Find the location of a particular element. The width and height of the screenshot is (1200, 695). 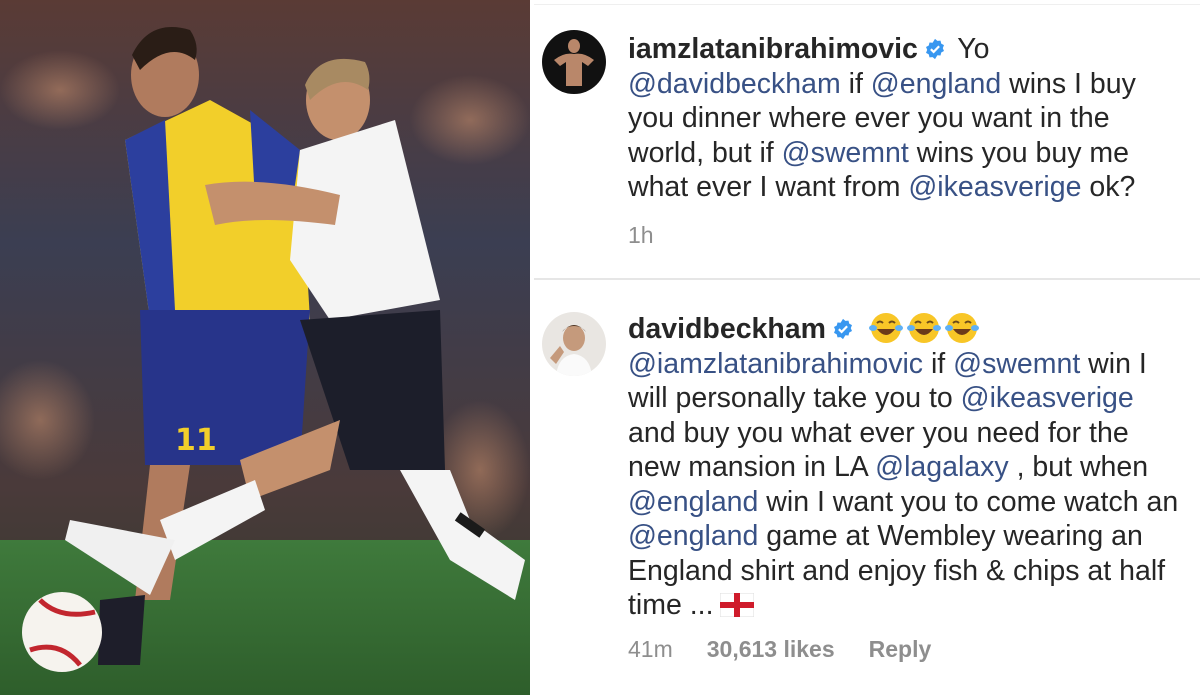

mention-link: @davidbeckham is located at coordinates (734, 84).